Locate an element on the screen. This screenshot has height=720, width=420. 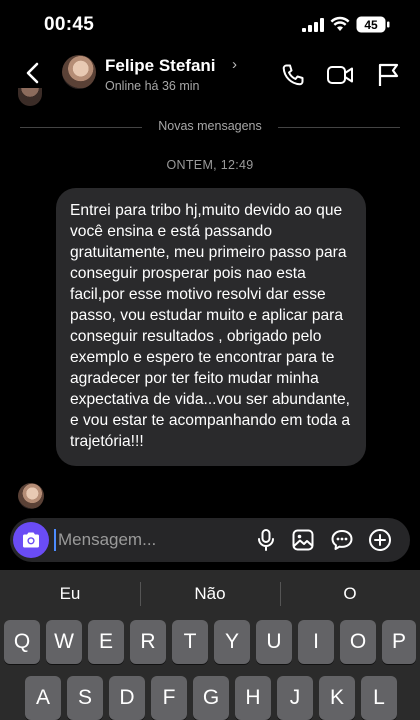
text-cursor is located at coordinates (55, 540).